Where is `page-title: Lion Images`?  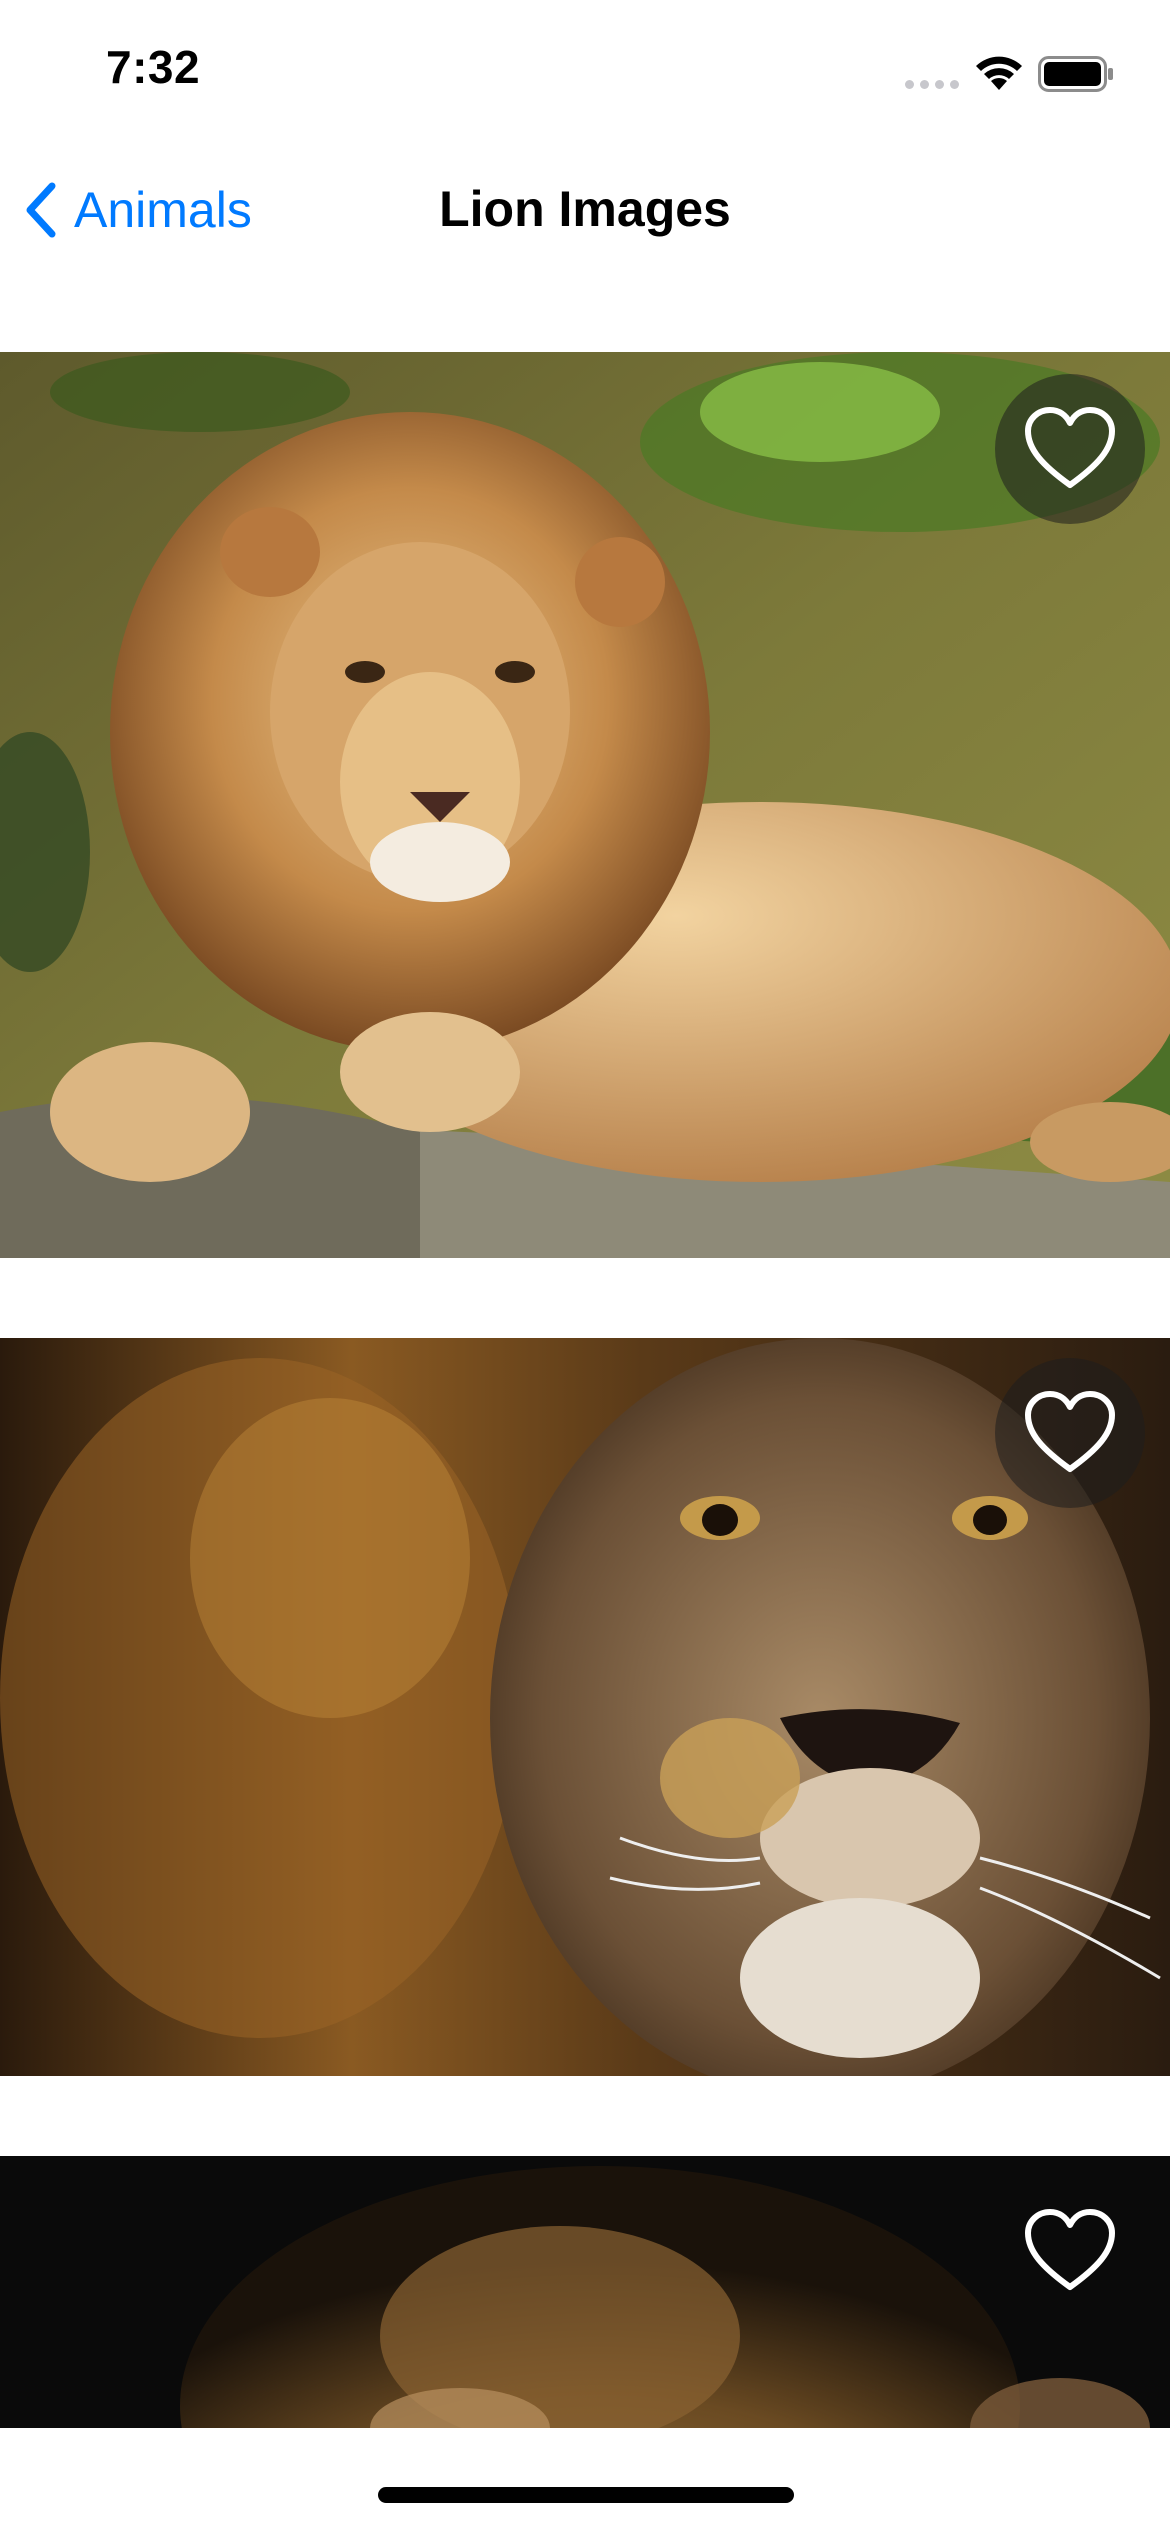
page-title: Lion Images is located at coordinates (585, 209).